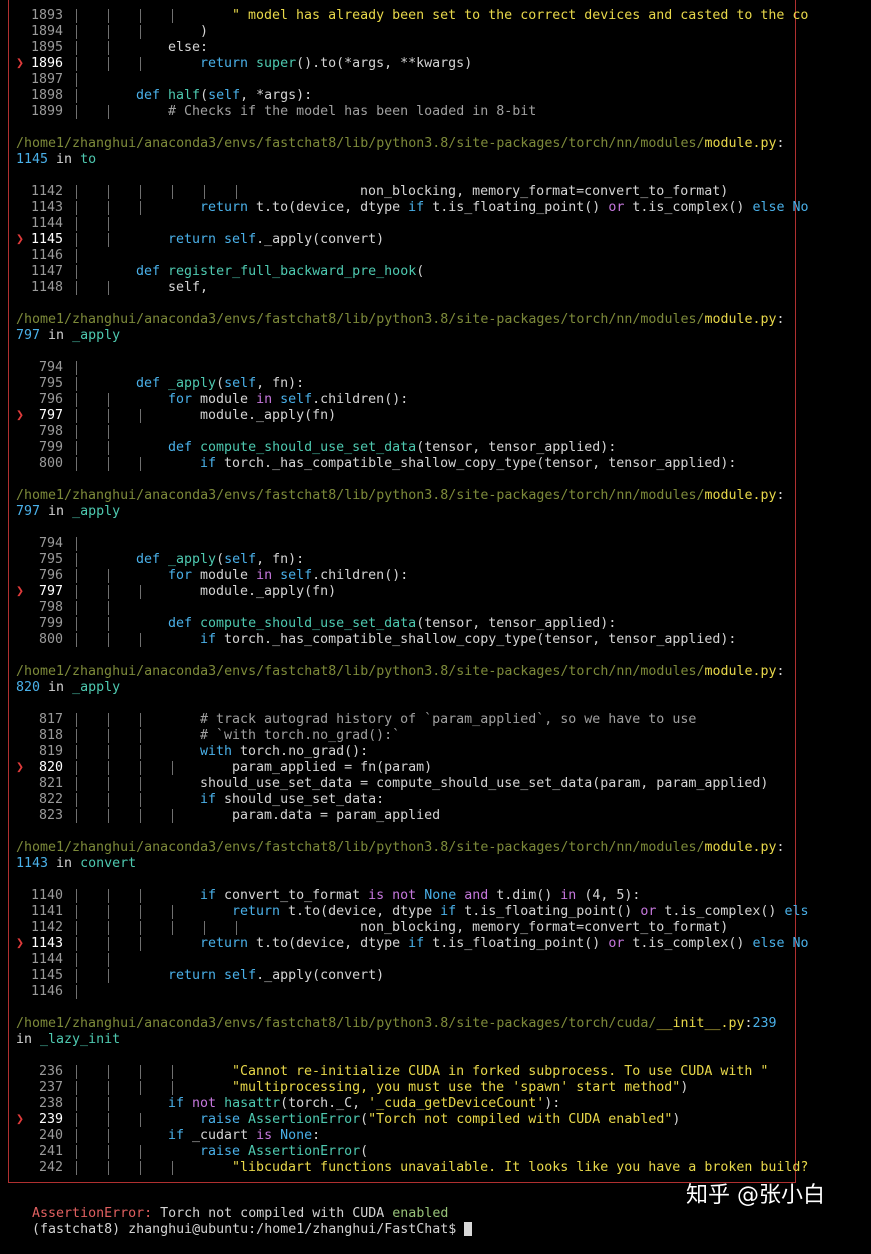 The image size is (871, 1254). Describe the element at coordinates (46, 271) in the screenshot. I see `line-number: 1147` at that location.